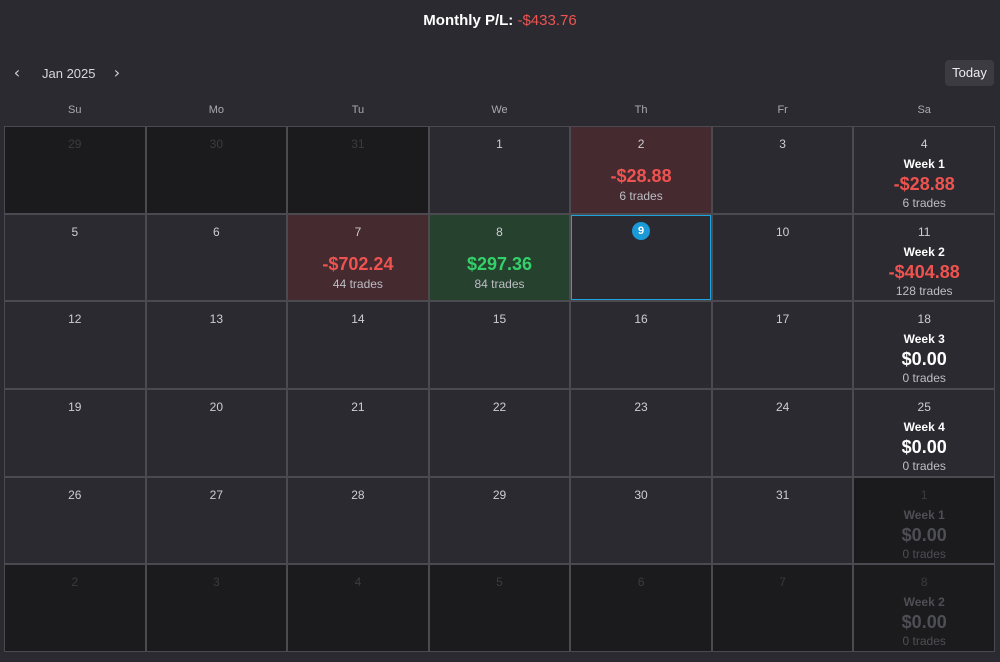 This screenshot has height=662, width=1000. I want to click on calendar-day: 13, so click(216, 345).